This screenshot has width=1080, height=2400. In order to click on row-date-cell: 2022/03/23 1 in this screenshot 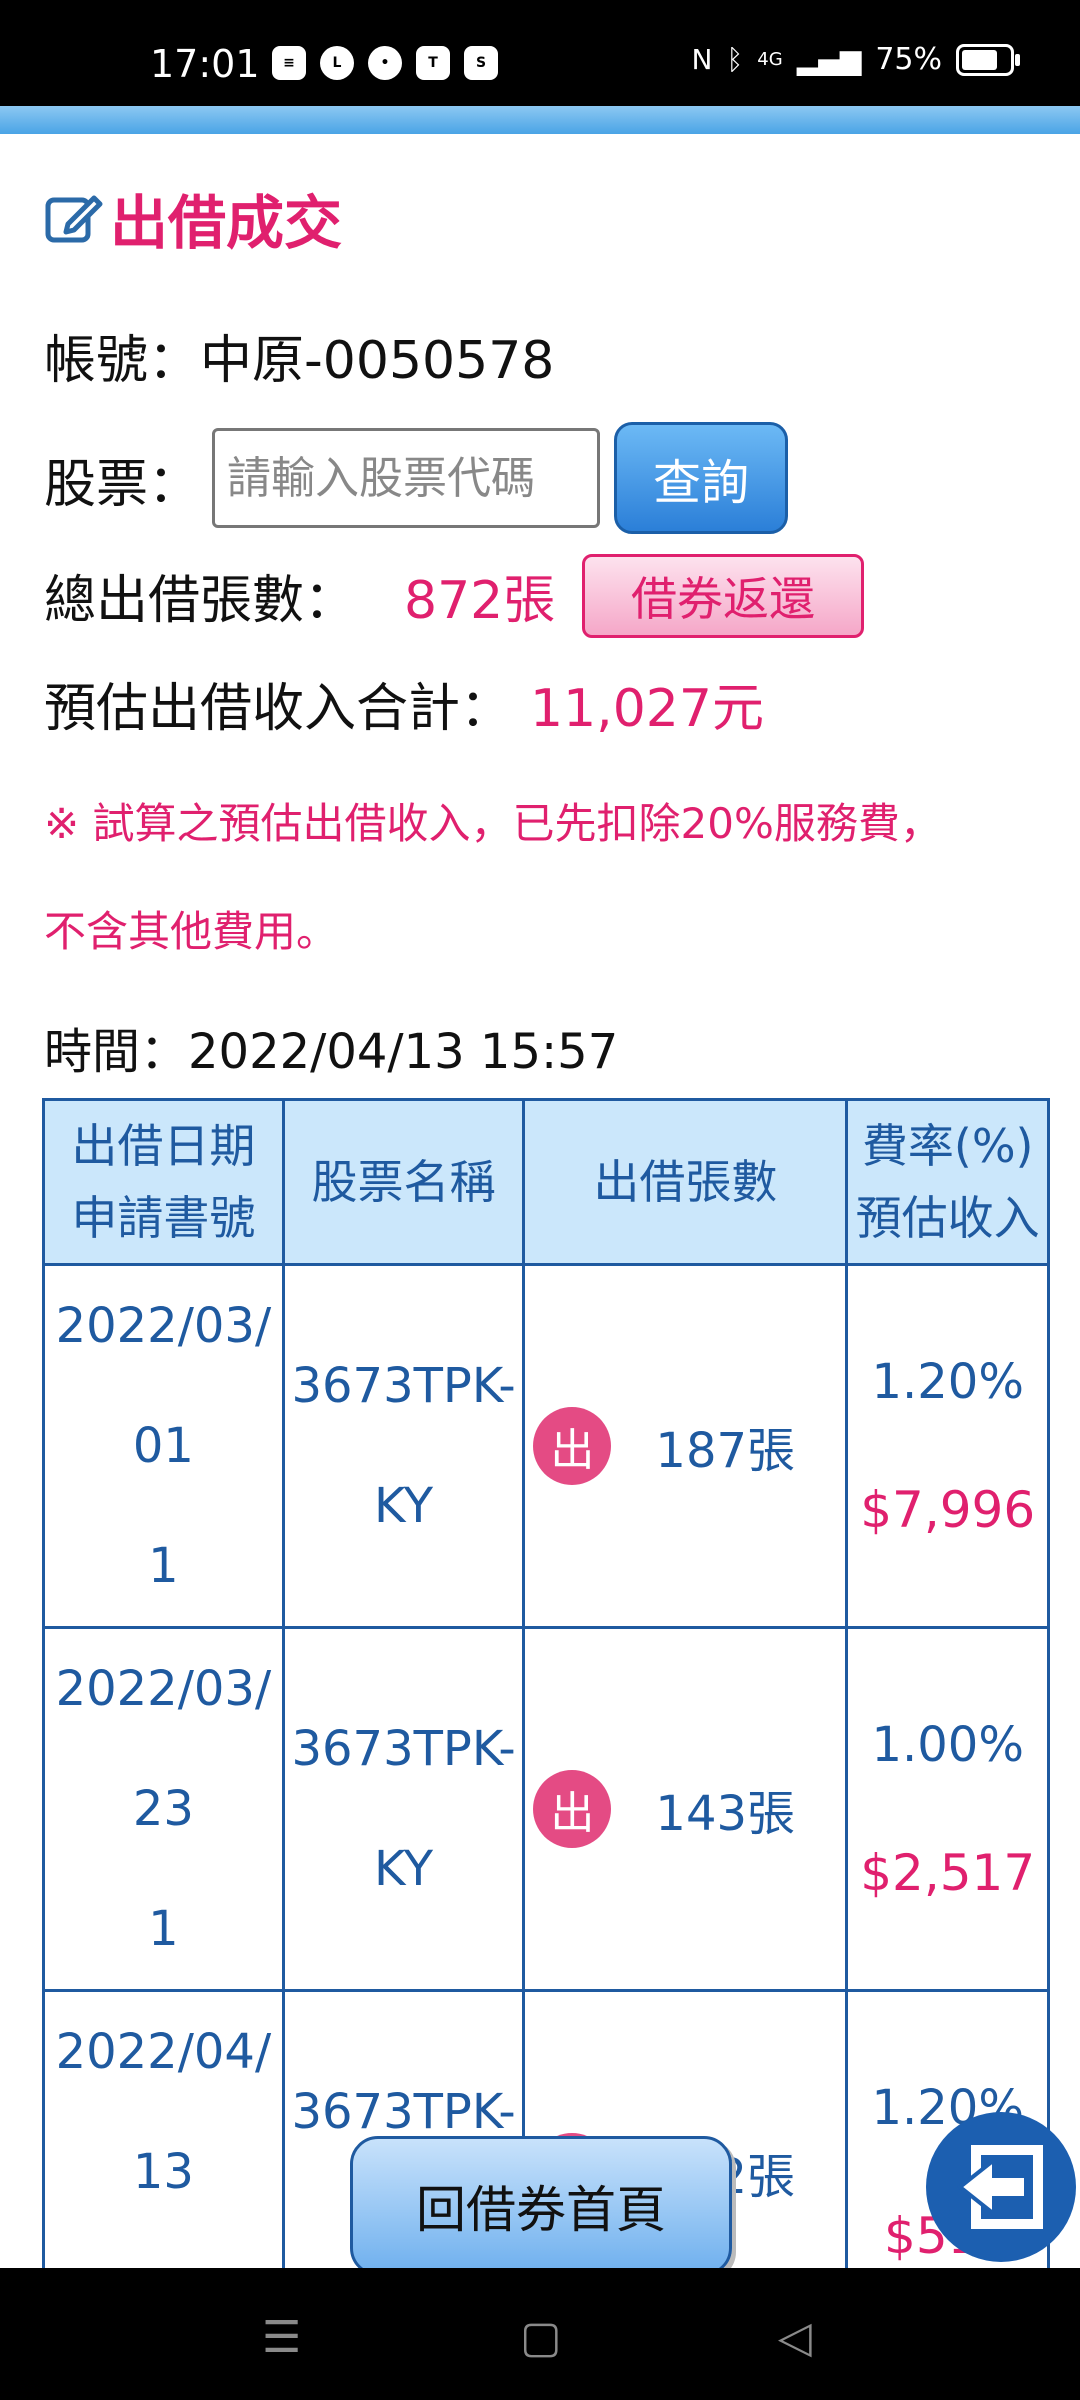, I will do `click(163, 1809)`.